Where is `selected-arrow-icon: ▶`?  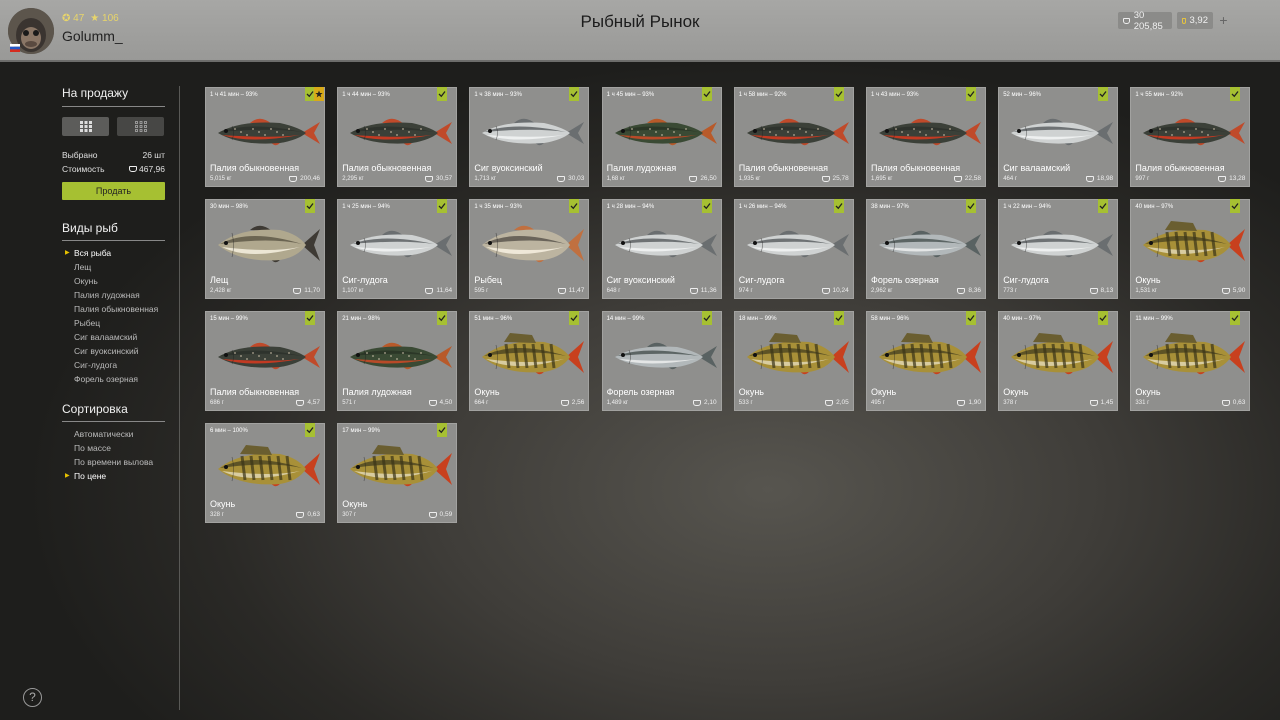 selected-arrow-icon: ▶ is located at coordinates (67, 253).